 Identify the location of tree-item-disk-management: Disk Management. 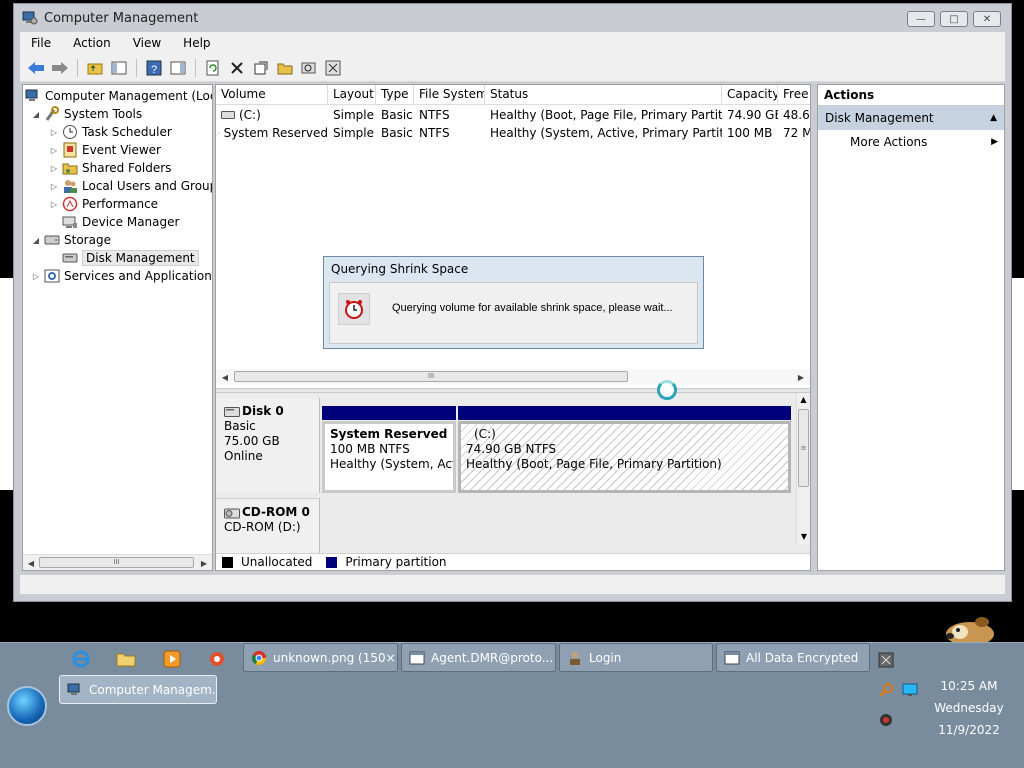
(130, 258).